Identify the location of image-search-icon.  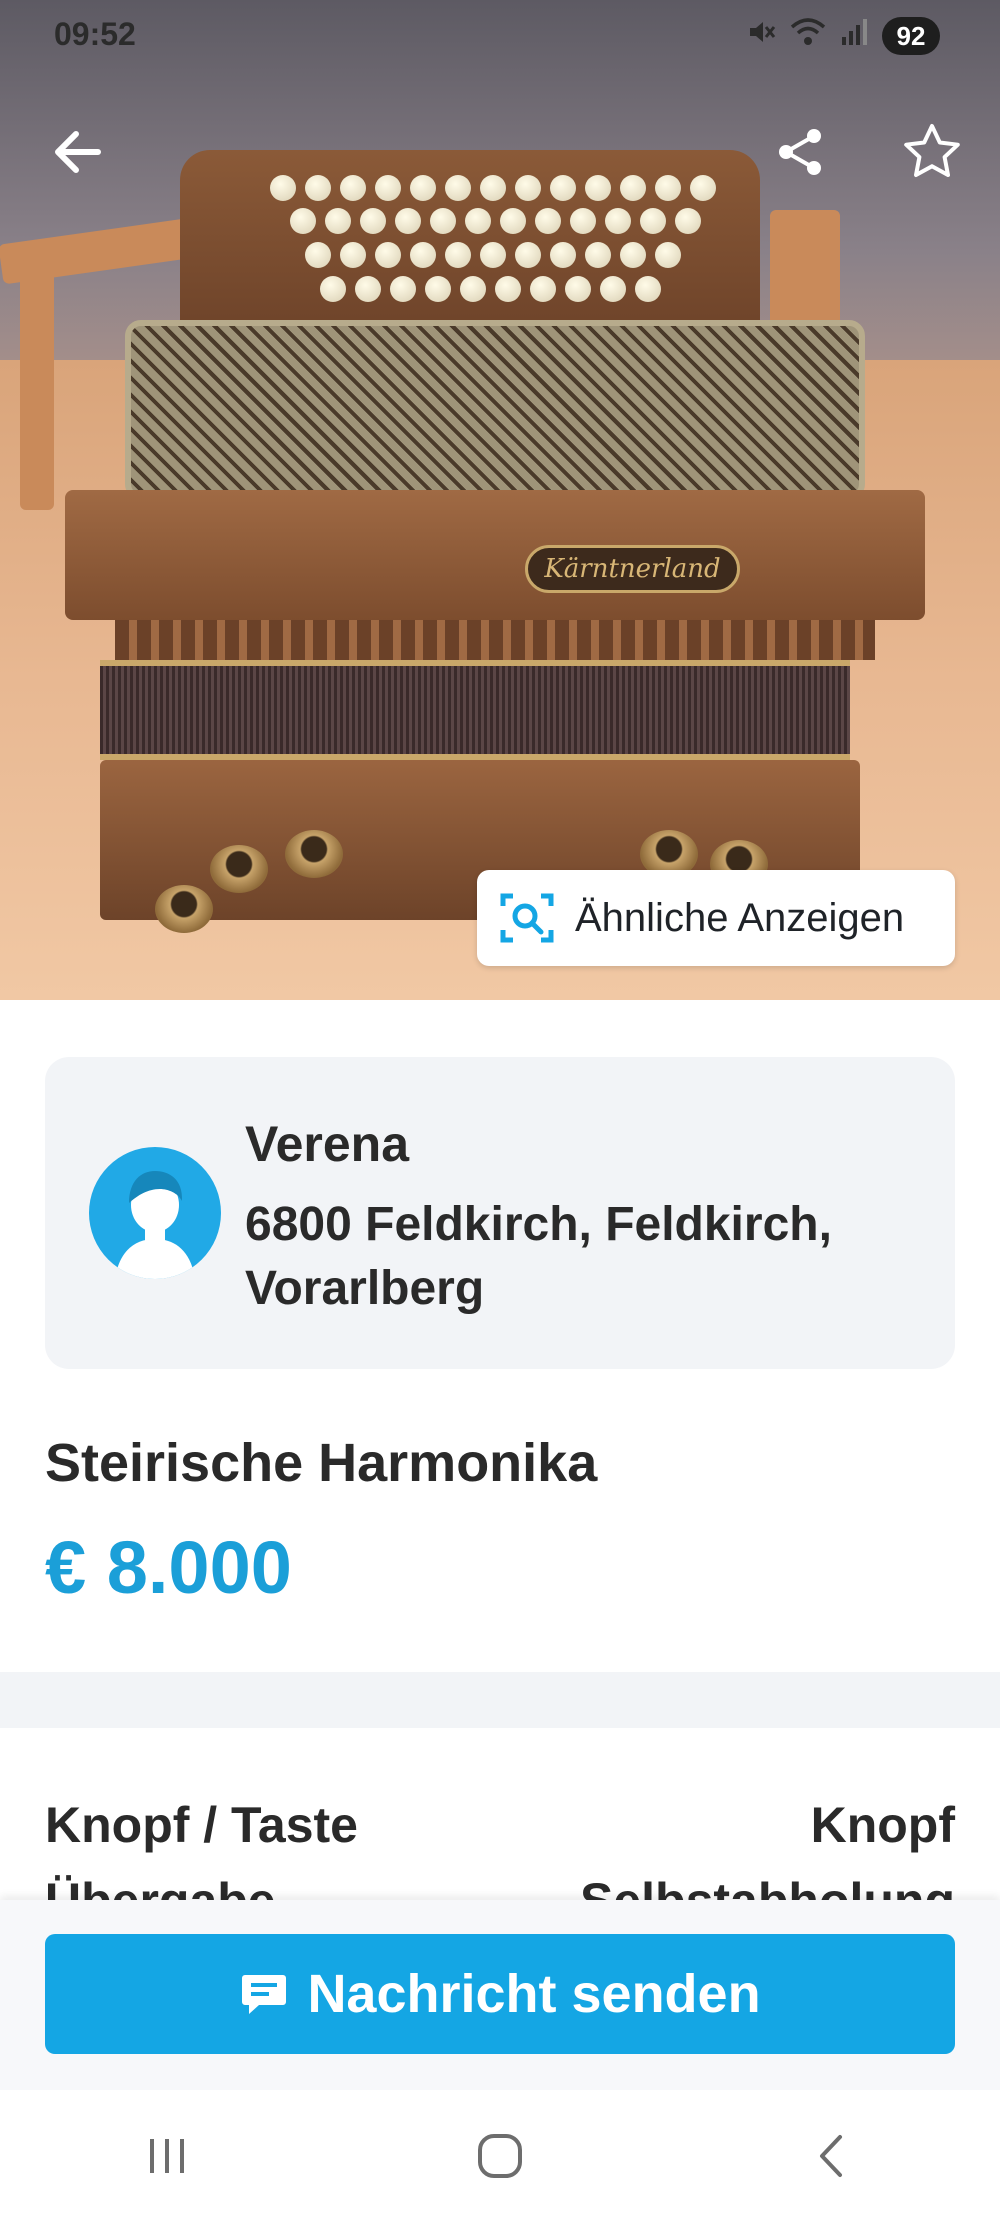
(527, 918).